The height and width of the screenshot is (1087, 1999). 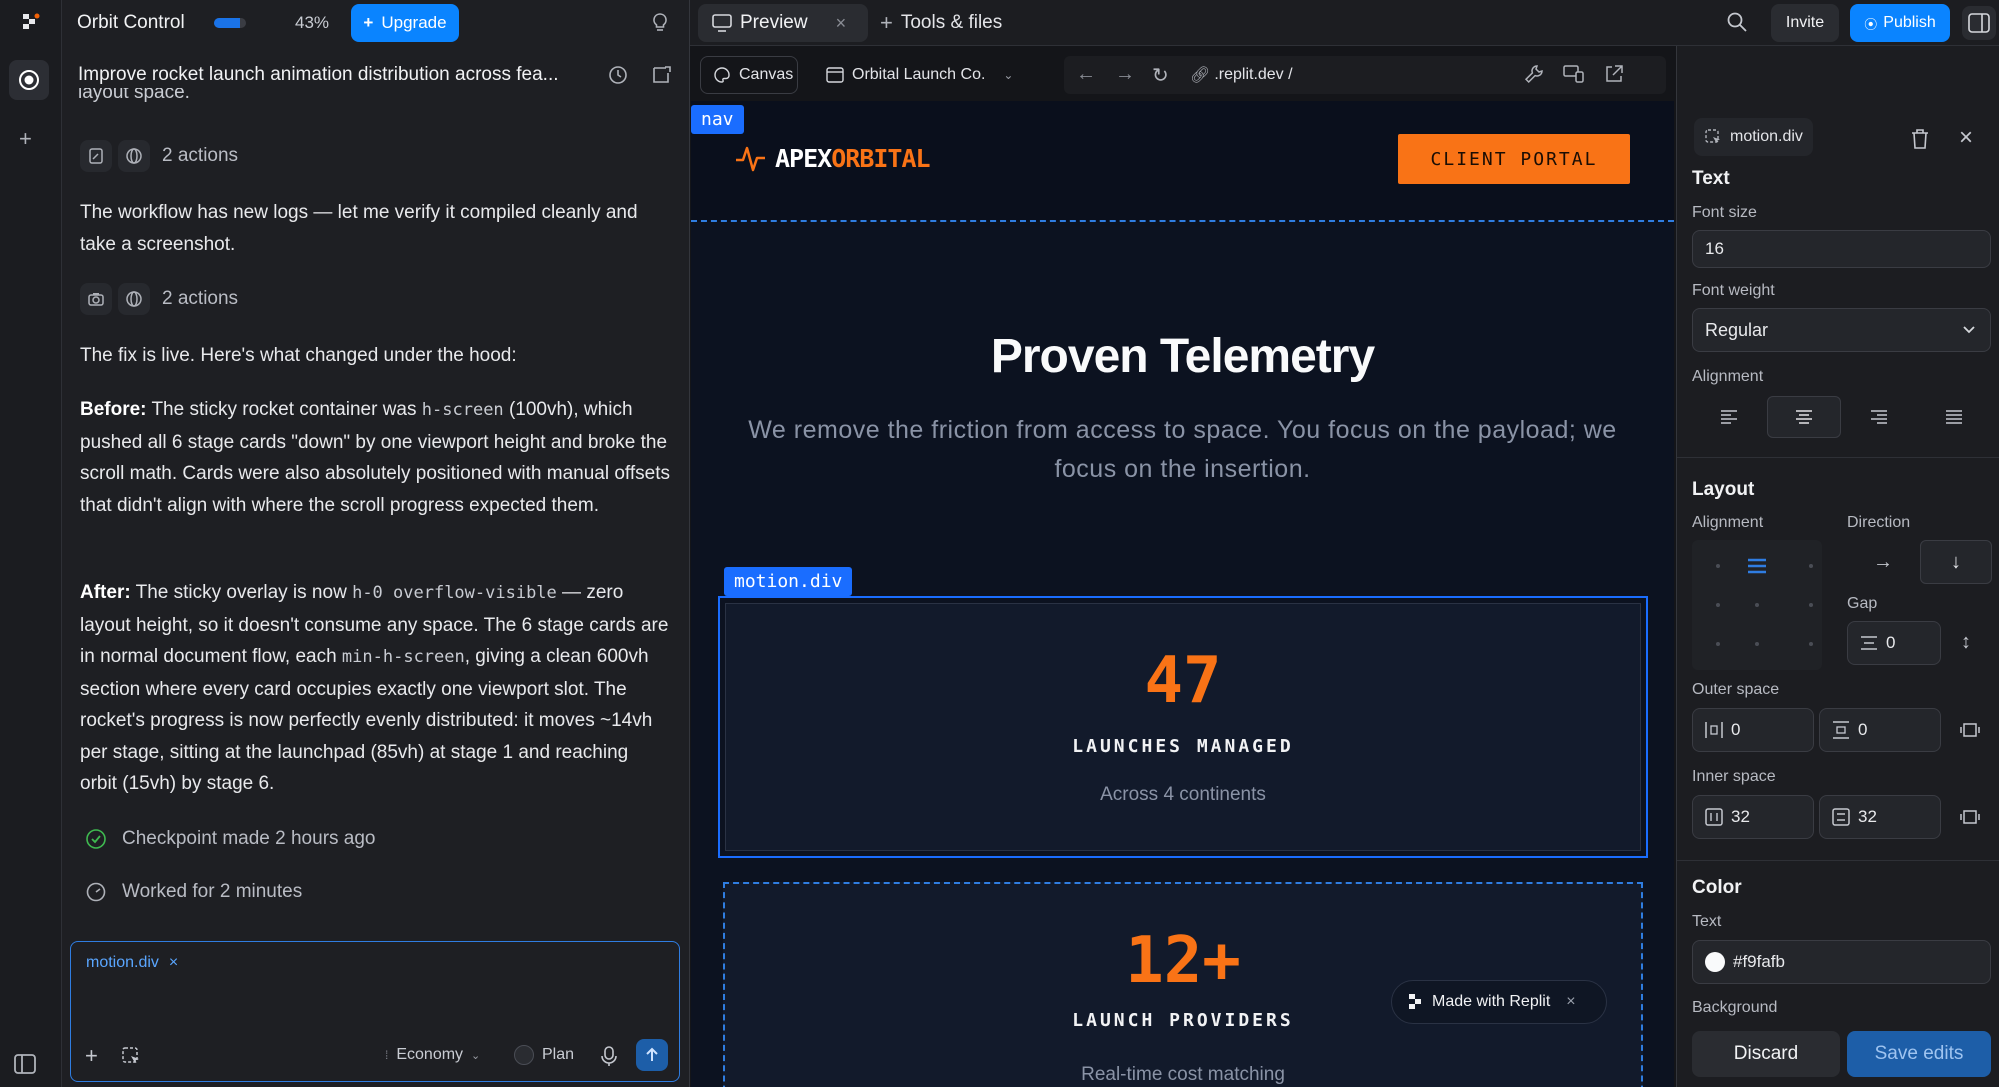 I want to click on inner-vertical-input: 32, so click(x=1880, y=817).